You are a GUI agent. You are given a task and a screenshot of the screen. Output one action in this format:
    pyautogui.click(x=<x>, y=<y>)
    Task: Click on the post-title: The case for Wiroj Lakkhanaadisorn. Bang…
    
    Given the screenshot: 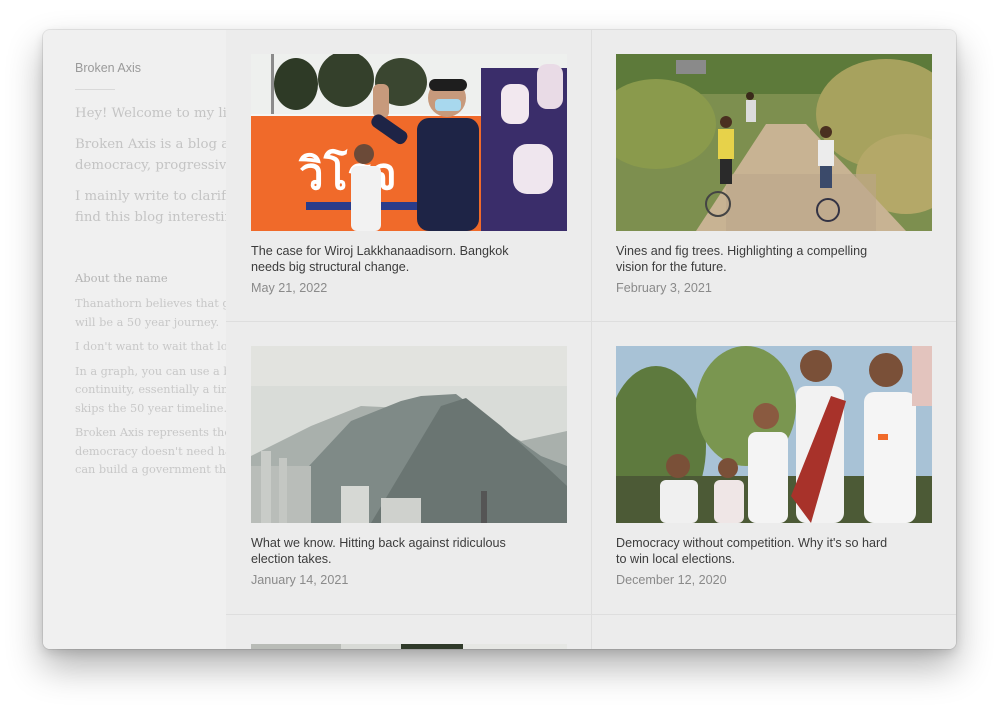 What is the action you would take?
    pyautogui.click(x=391, y=259)
    